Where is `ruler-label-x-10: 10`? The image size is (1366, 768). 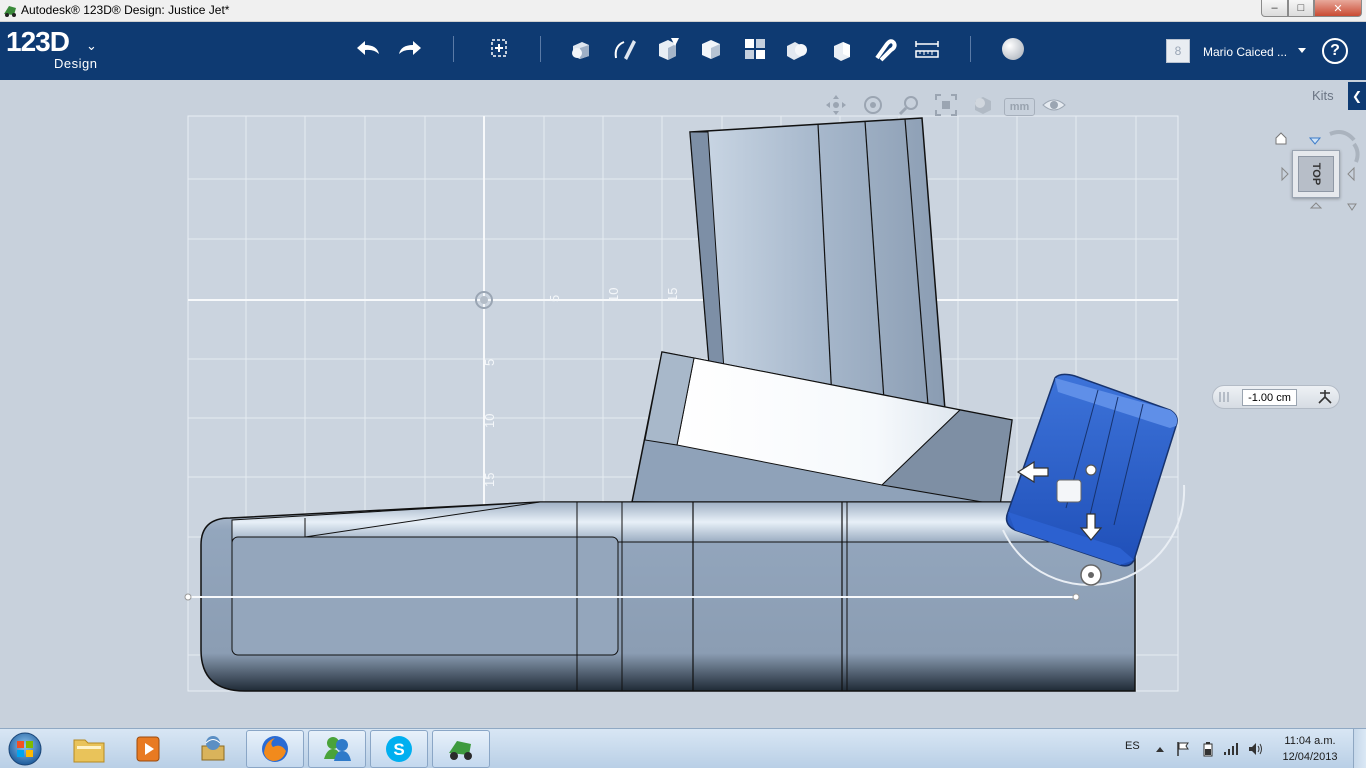 ruler-label-x-10: 10 is located at coordinates (613, 295).